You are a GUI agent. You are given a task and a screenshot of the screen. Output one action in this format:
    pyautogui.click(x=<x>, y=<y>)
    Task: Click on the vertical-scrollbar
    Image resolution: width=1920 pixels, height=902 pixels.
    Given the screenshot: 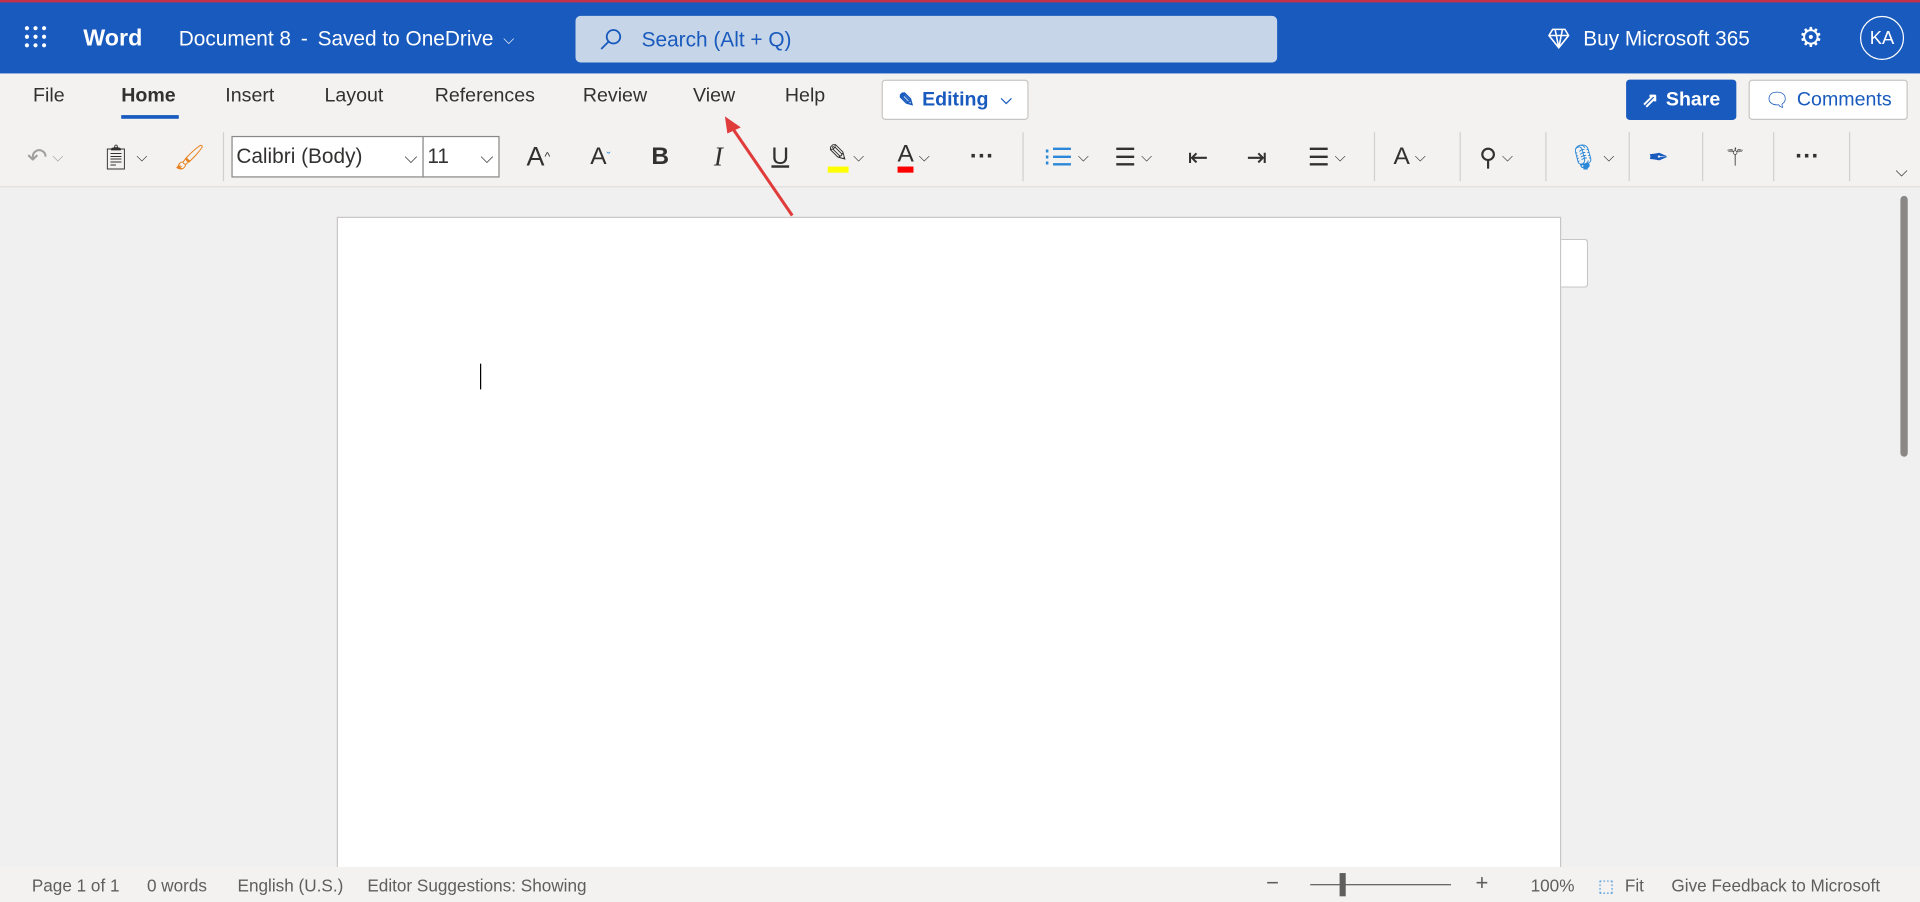 What is the action you would take?
    pyautogui.click(x=1904, y=326)
    